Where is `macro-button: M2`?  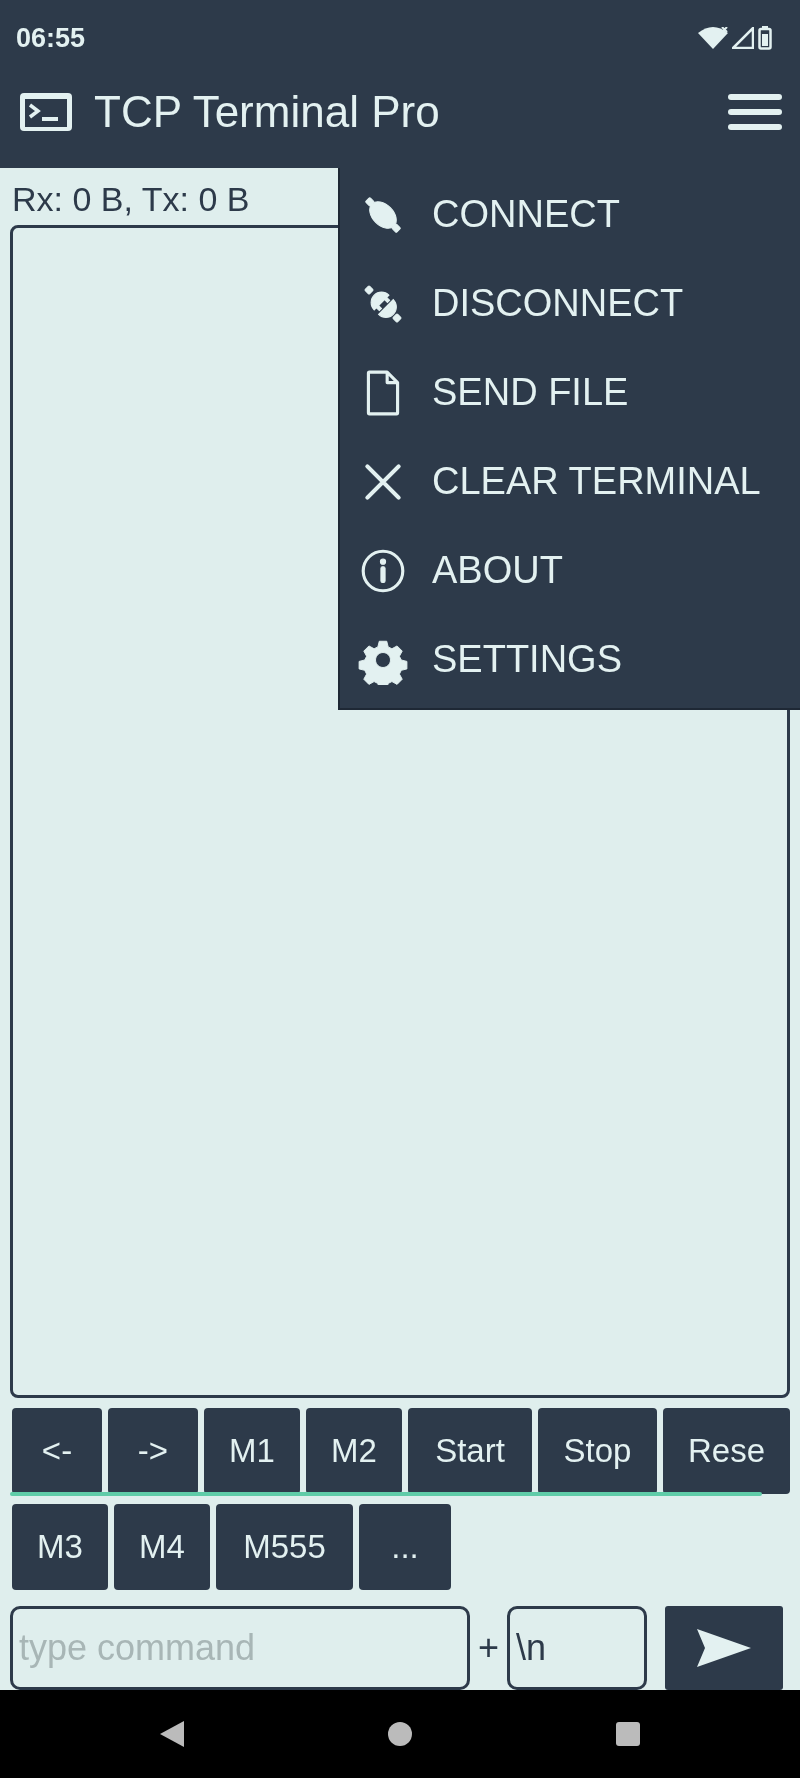
macro-button: M2 is located at coordinates (354, 1451).